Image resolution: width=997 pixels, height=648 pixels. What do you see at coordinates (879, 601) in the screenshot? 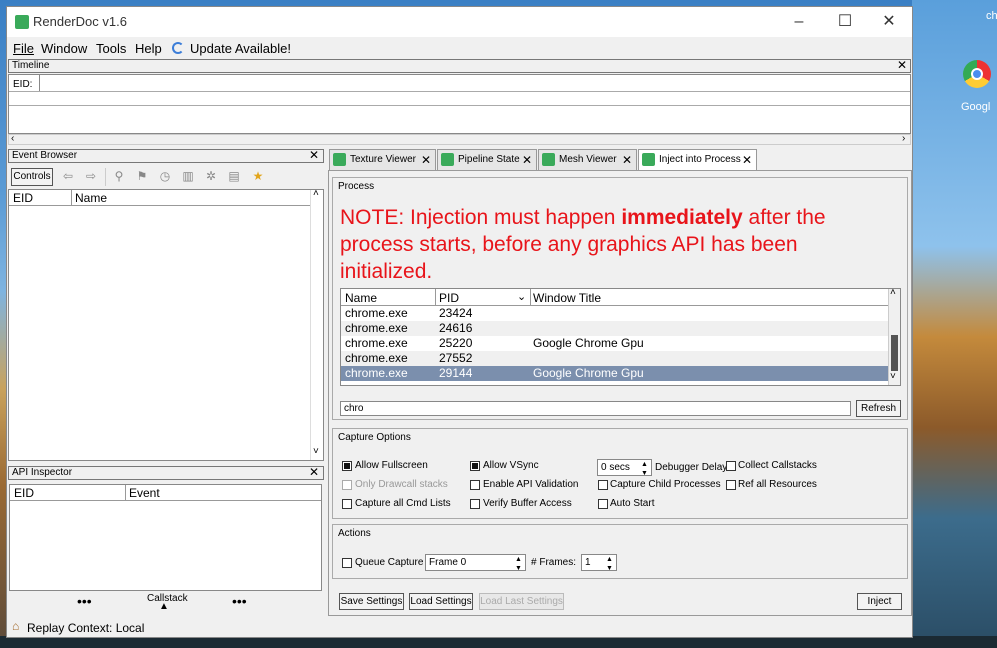
I see `inject-button: Inject` at bounding box center [879, 601].